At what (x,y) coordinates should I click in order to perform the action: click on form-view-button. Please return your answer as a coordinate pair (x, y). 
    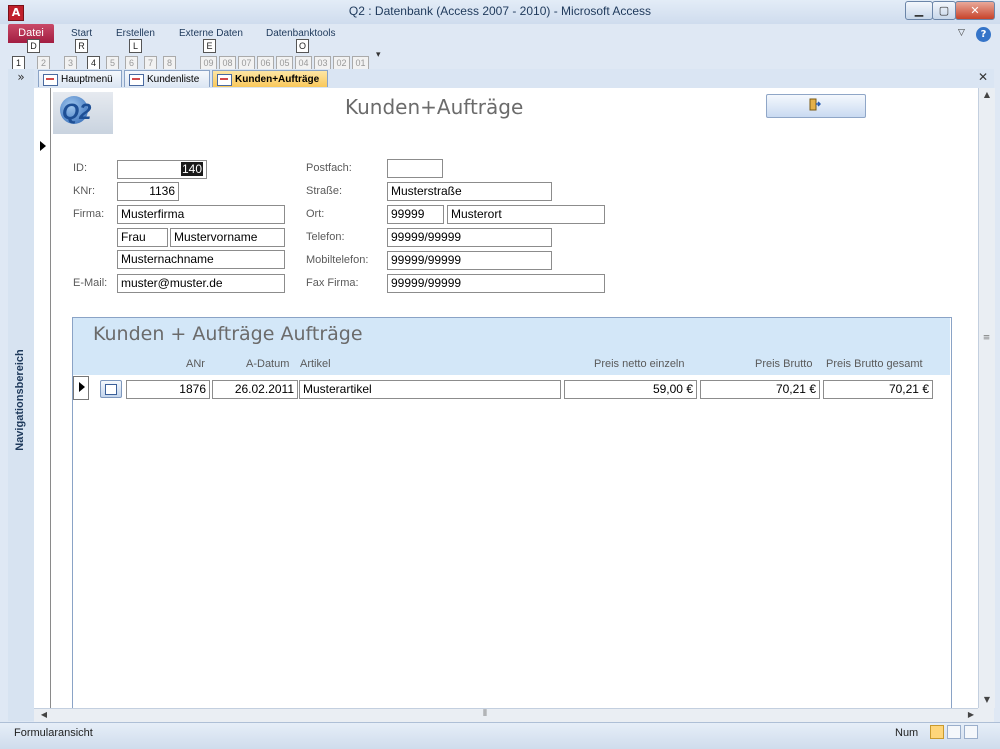
    Looking at the image, I should click on (937, 732).